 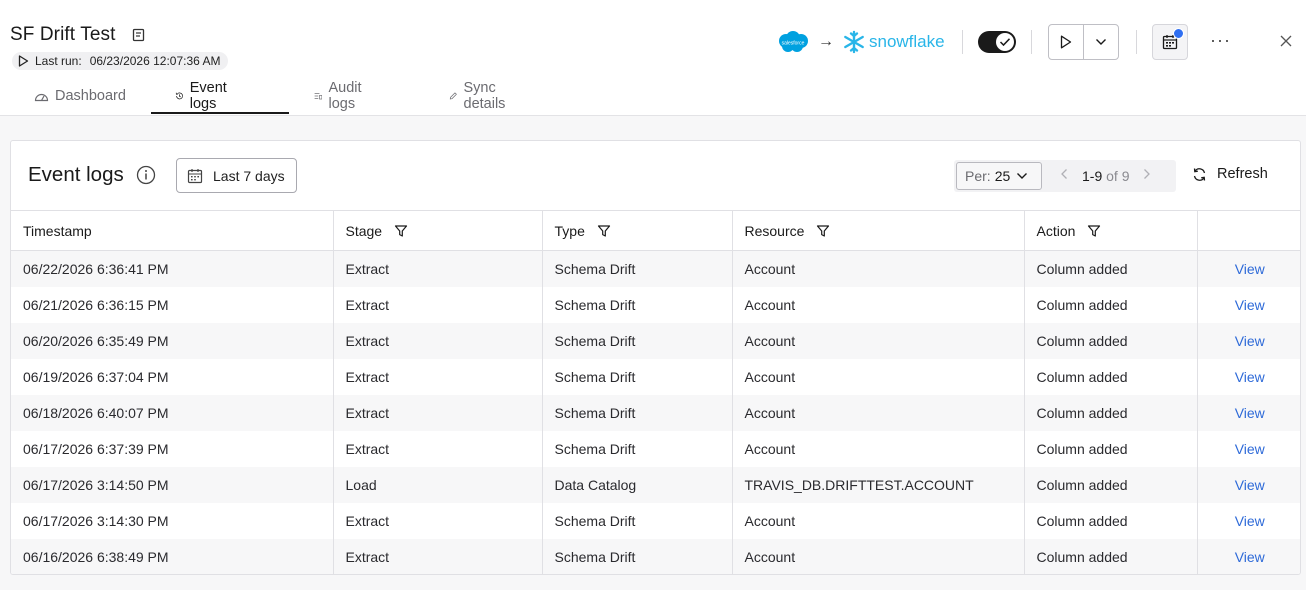 I want to click on last-run-value: 06/23/2026 12:07:36 AM, so click(x=155, y=61).